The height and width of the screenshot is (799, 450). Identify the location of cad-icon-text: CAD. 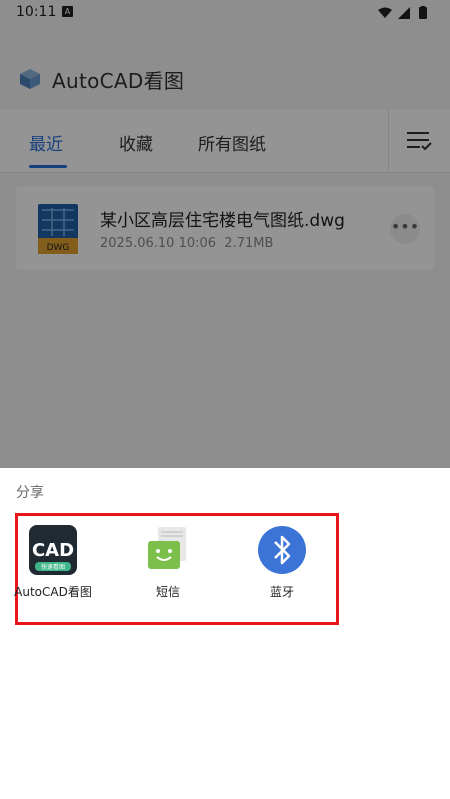
(53, 550).